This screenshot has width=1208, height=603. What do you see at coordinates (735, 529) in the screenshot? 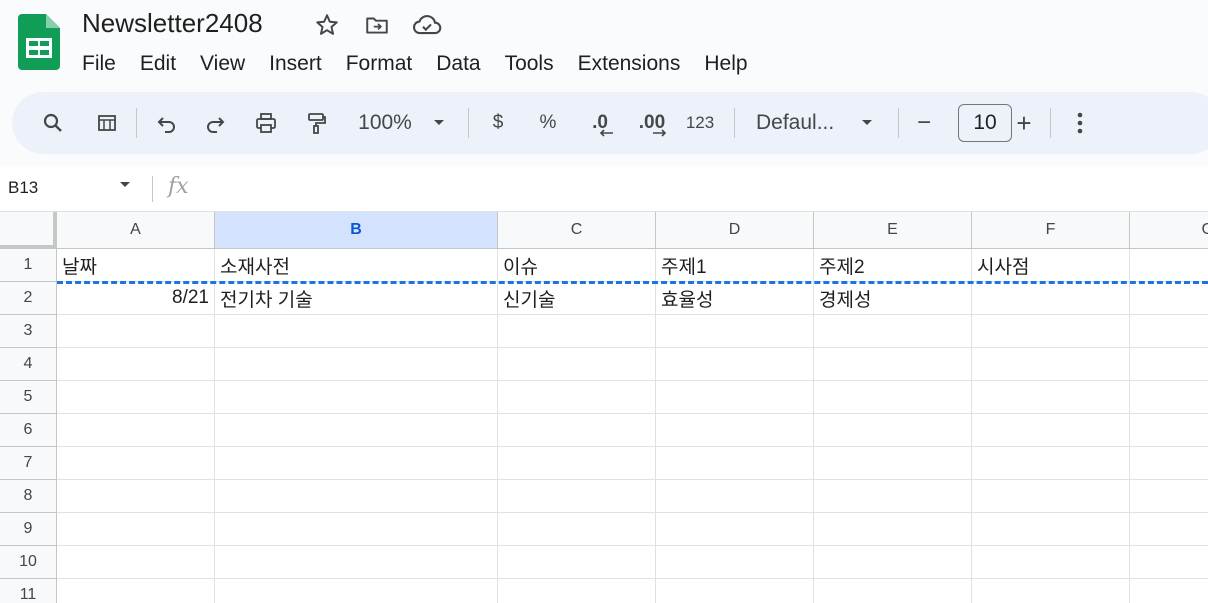
I see `cell-d9` at bounding box center [735, 529].